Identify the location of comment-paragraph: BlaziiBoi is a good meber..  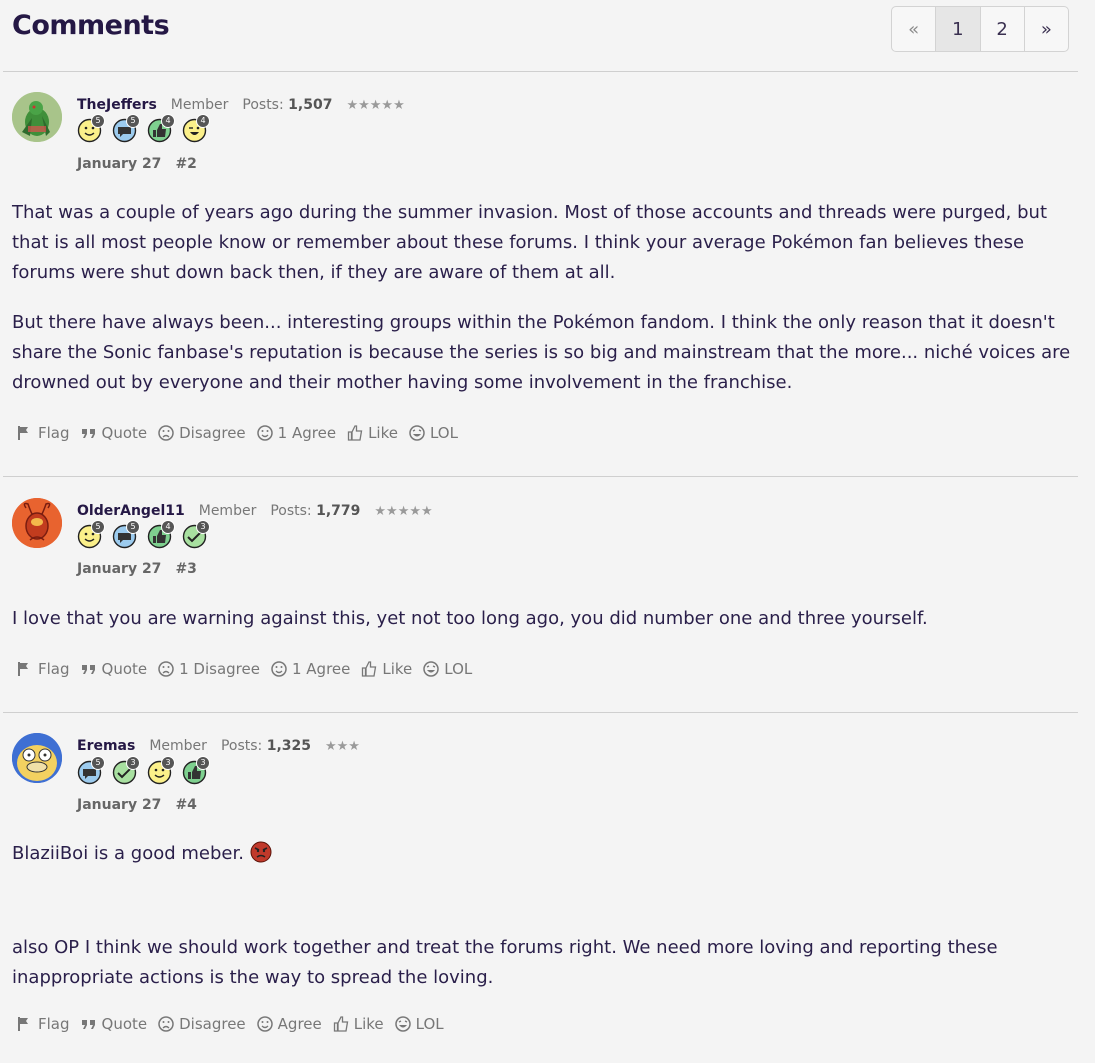
(542, 856).